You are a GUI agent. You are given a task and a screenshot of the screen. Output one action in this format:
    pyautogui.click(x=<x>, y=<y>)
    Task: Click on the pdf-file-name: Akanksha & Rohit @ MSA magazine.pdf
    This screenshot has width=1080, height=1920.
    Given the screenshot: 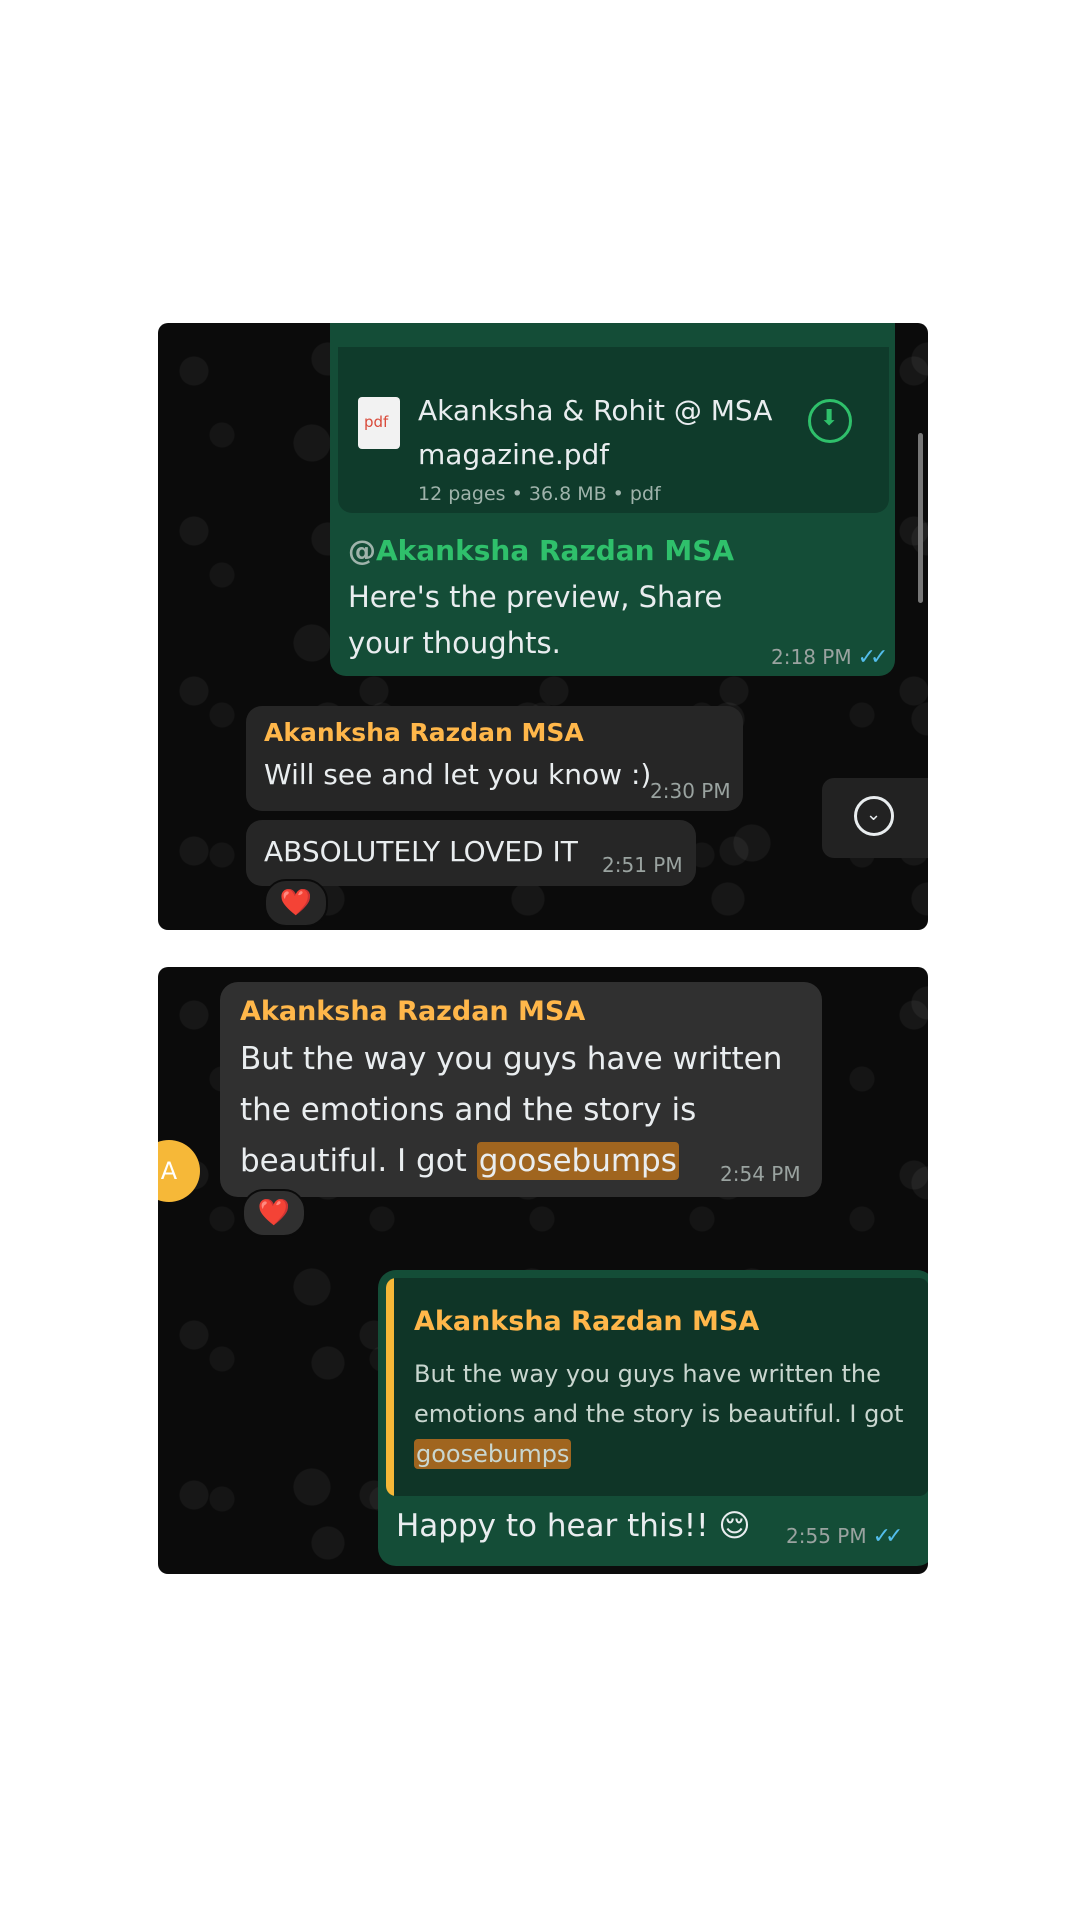 What is the action you would take?
    pyautogui.click(x=595, y=432)
    